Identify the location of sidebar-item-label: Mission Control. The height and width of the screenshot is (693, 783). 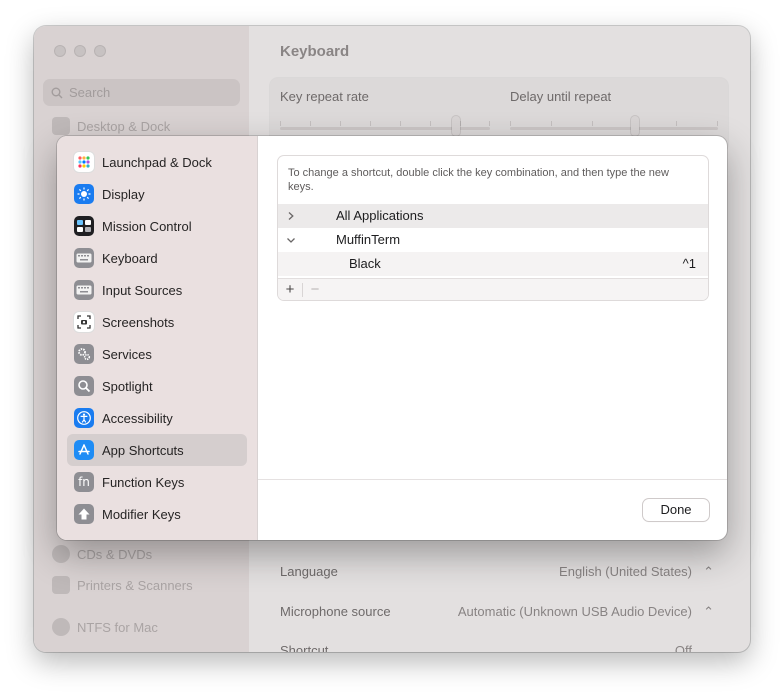
(147, 226).